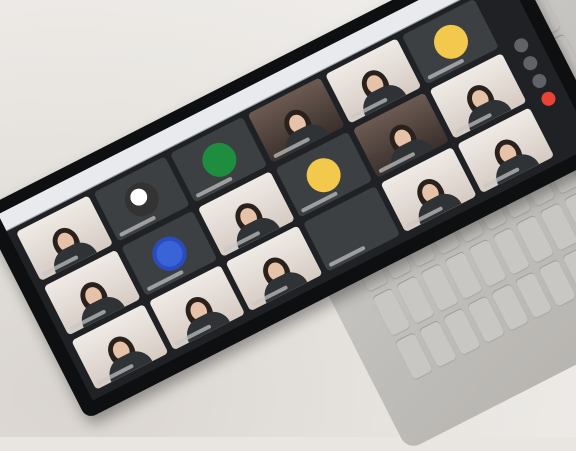 This screenshot has height=451, width=576. What do you see at coordinates (530, 63) in the screenshot?
I see `camera-icon` at bounding box center [530, 63].